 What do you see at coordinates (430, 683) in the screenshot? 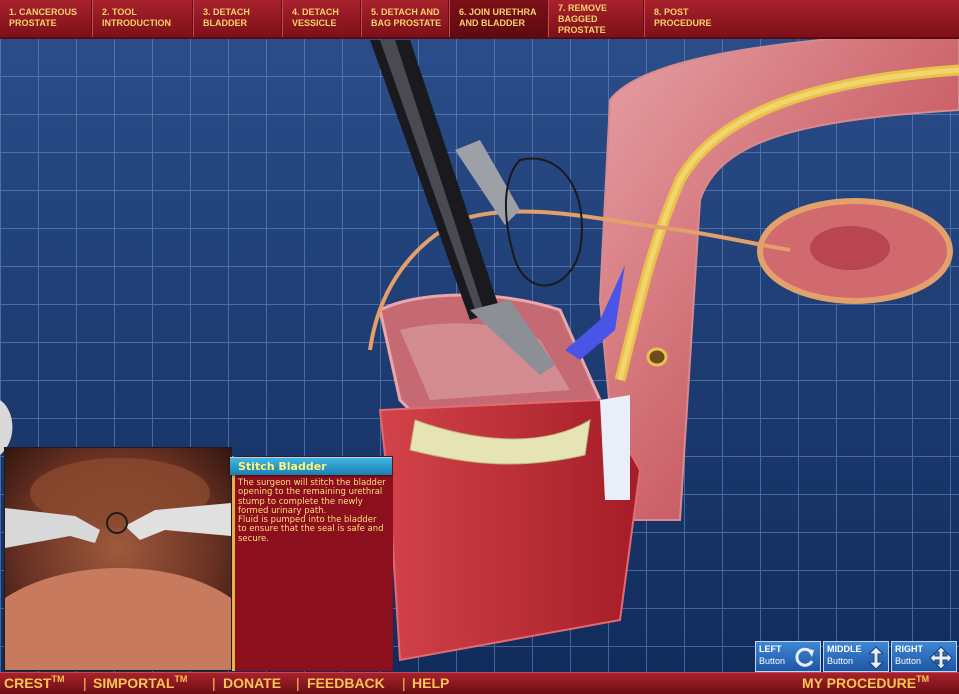
I see `help-link: HELP` at bounding box center [430, 683].